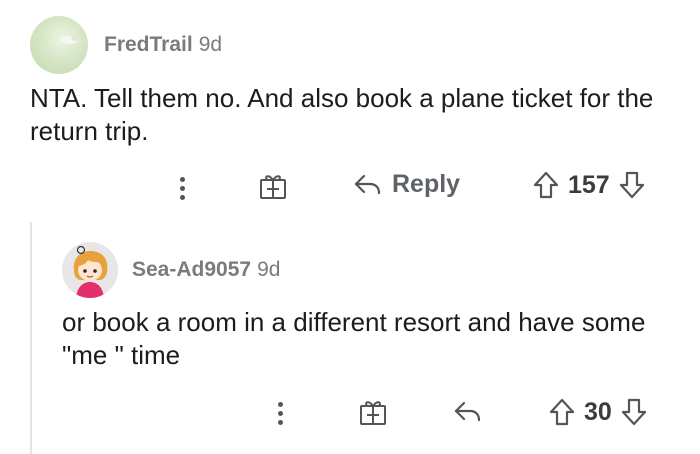 This screenshot has height=454, width=700. I want to click on username: FredTrail, so click(148, 44).